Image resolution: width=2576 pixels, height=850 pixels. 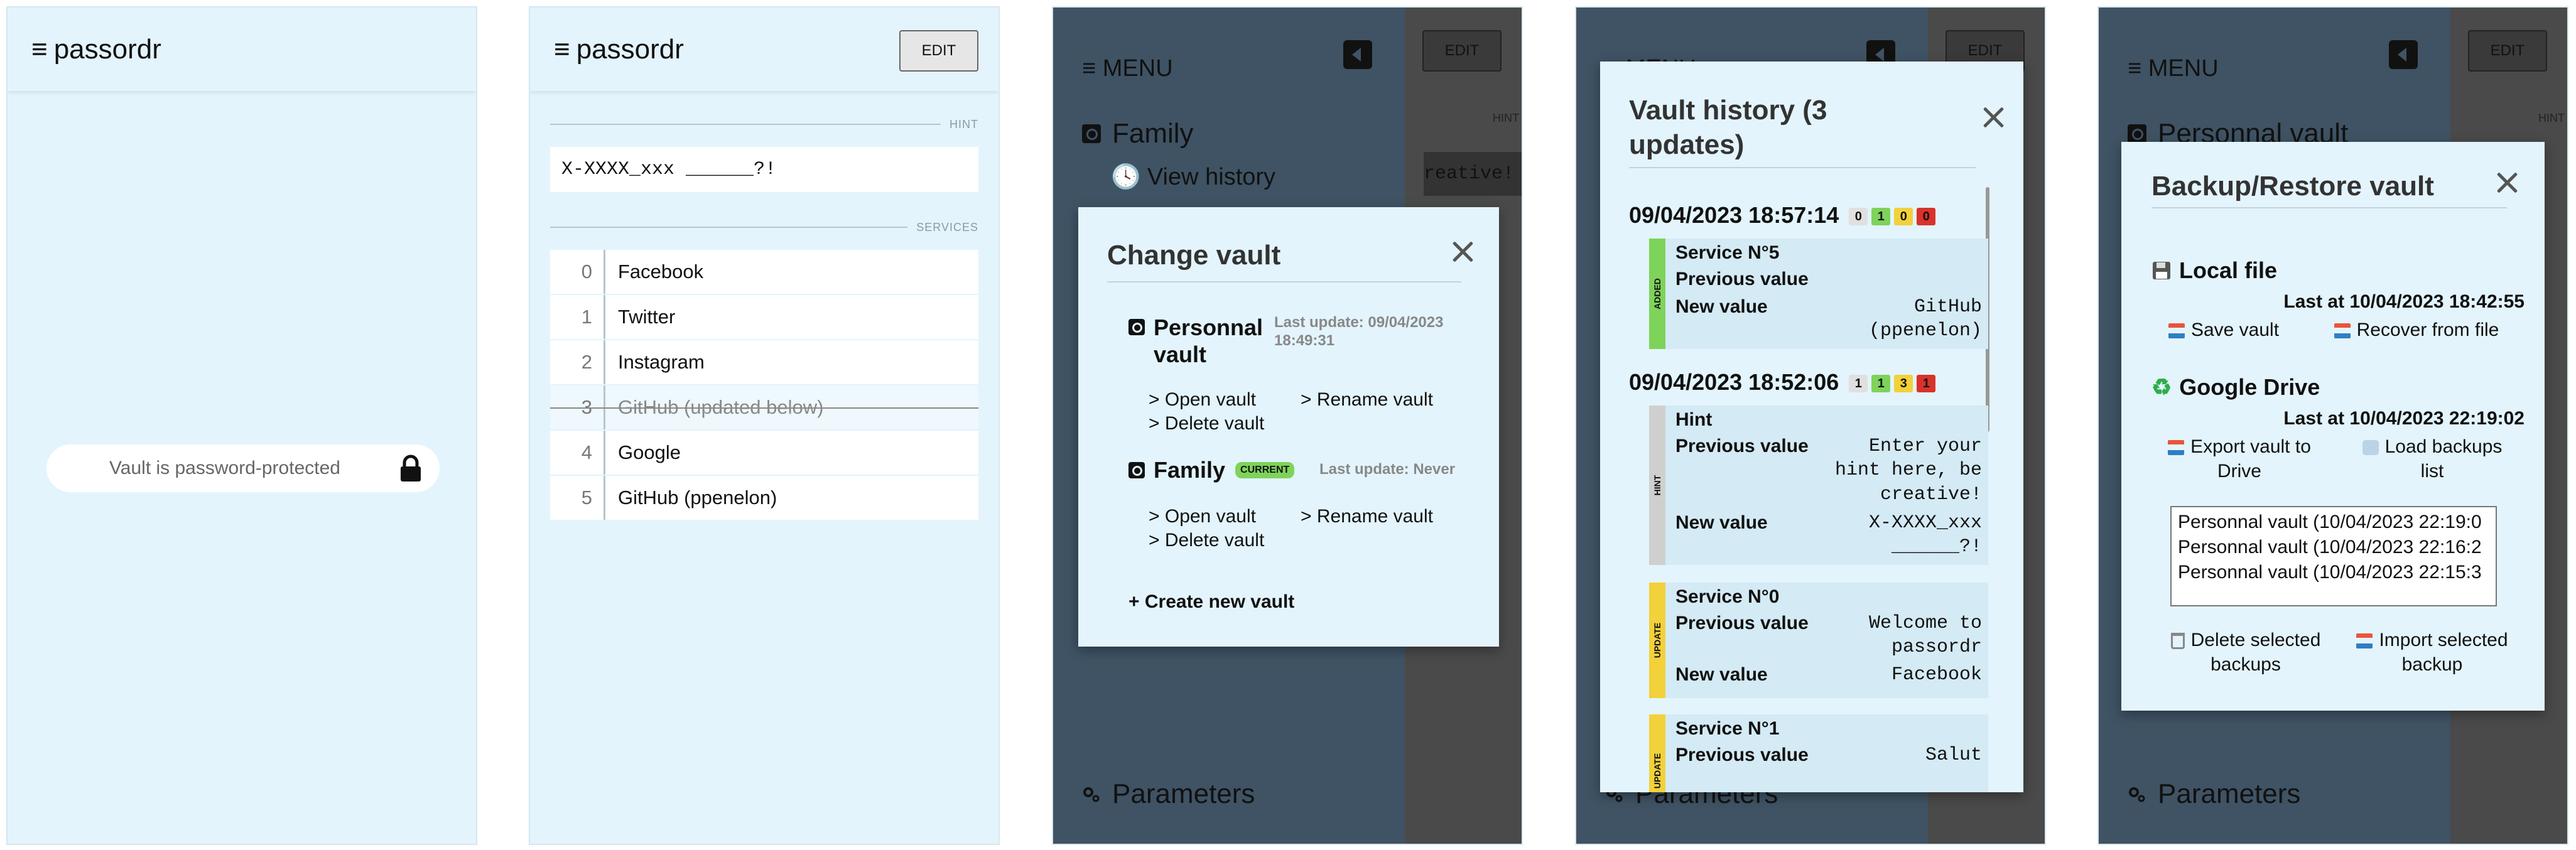 What do you see at coordinates (577, 453) in the screenshot?
I see `service-index: 4` at bounding box center [577, 453].